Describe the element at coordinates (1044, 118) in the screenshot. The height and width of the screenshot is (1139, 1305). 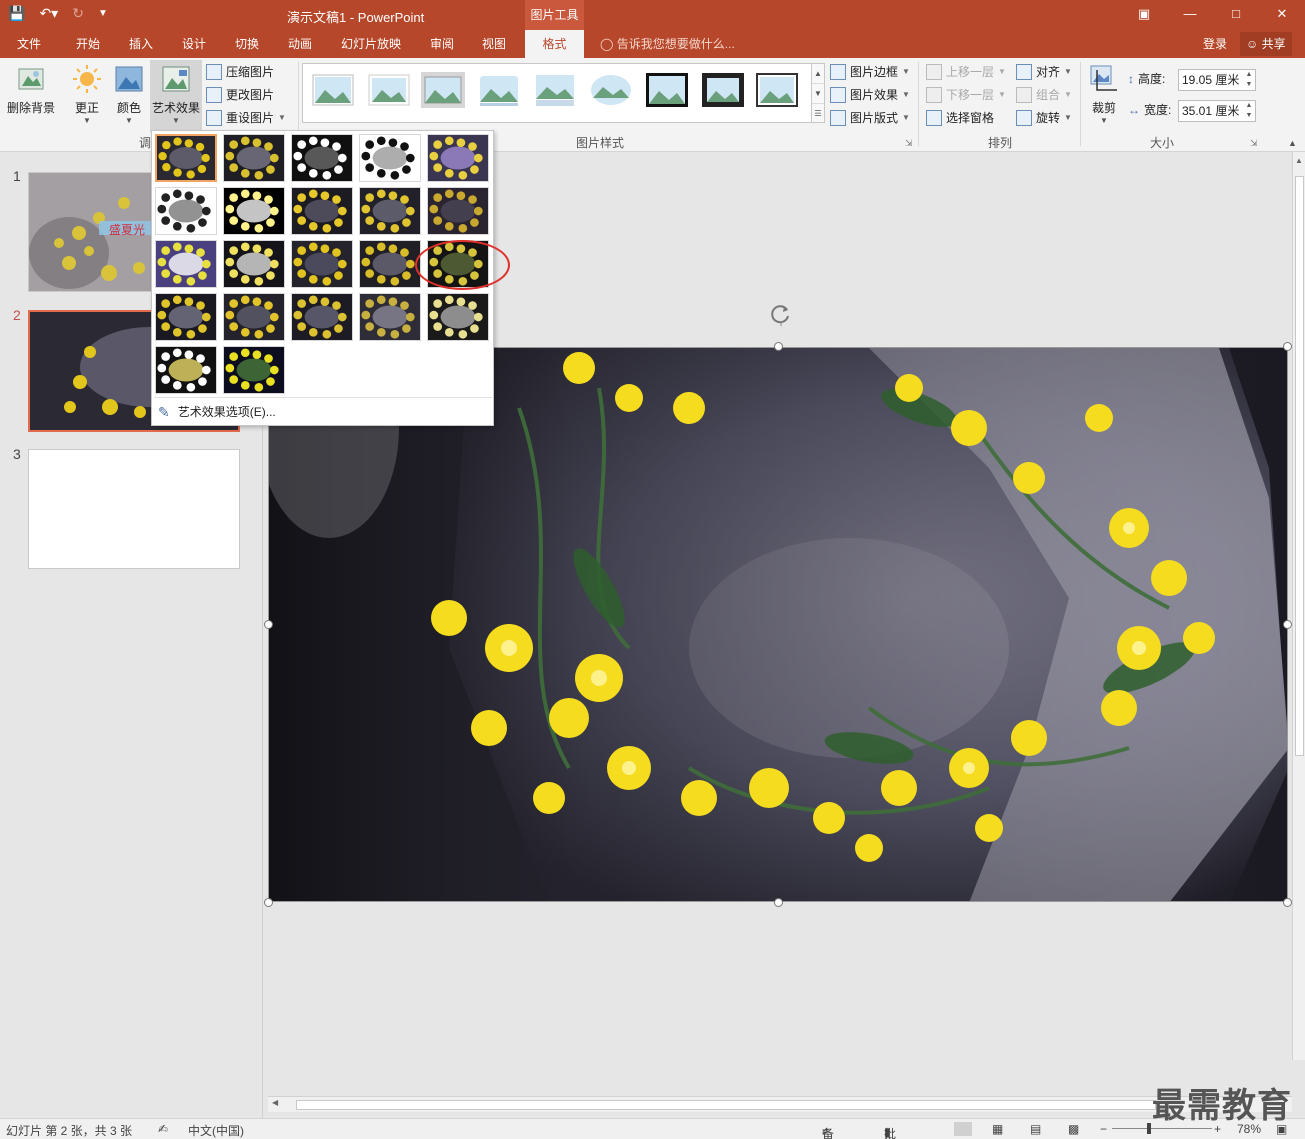
I see `rotate-button: 旋转 ▼` at that location.